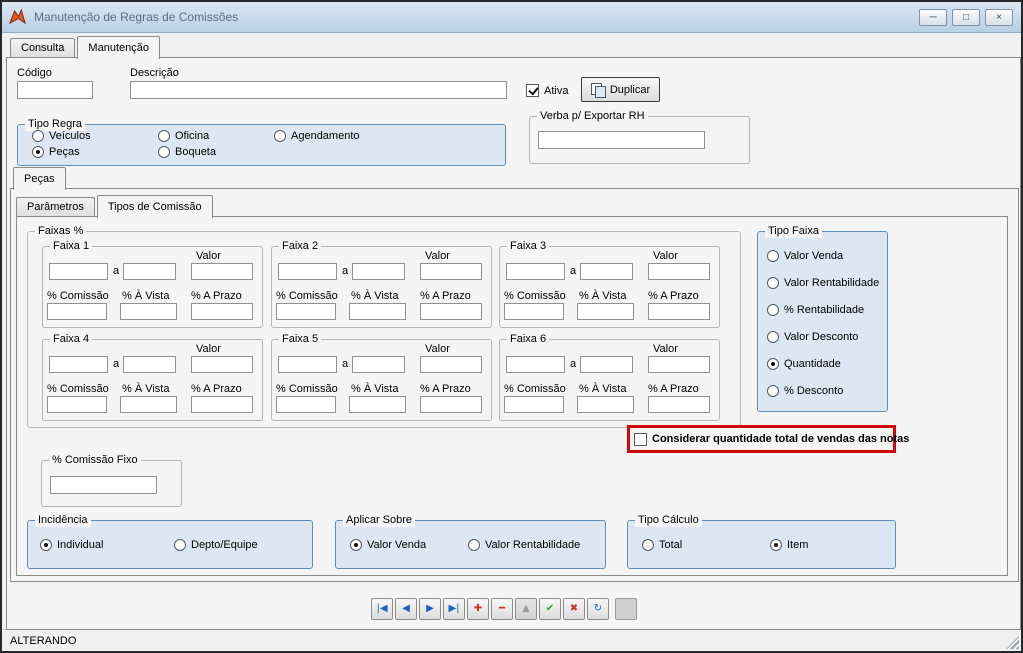  I want to click on radio-valor-venda: Valor Venda, so click(805, 256).